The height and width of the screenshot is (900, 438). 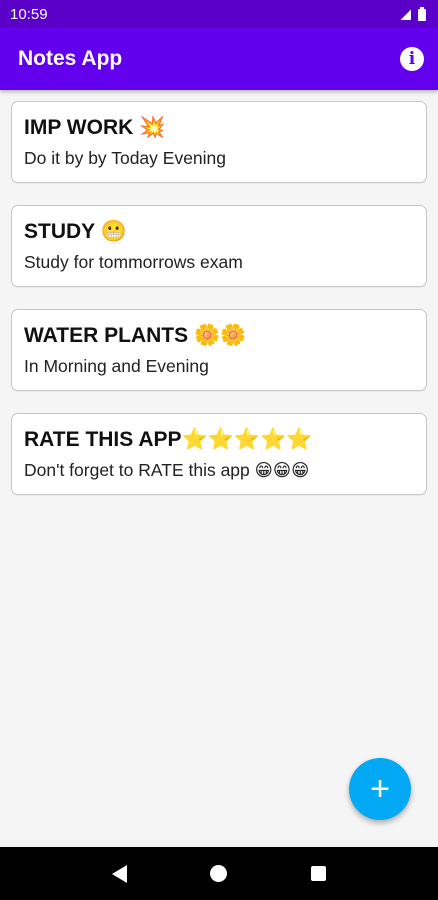 I want to click on home-icon, so click(x=219, y=873).